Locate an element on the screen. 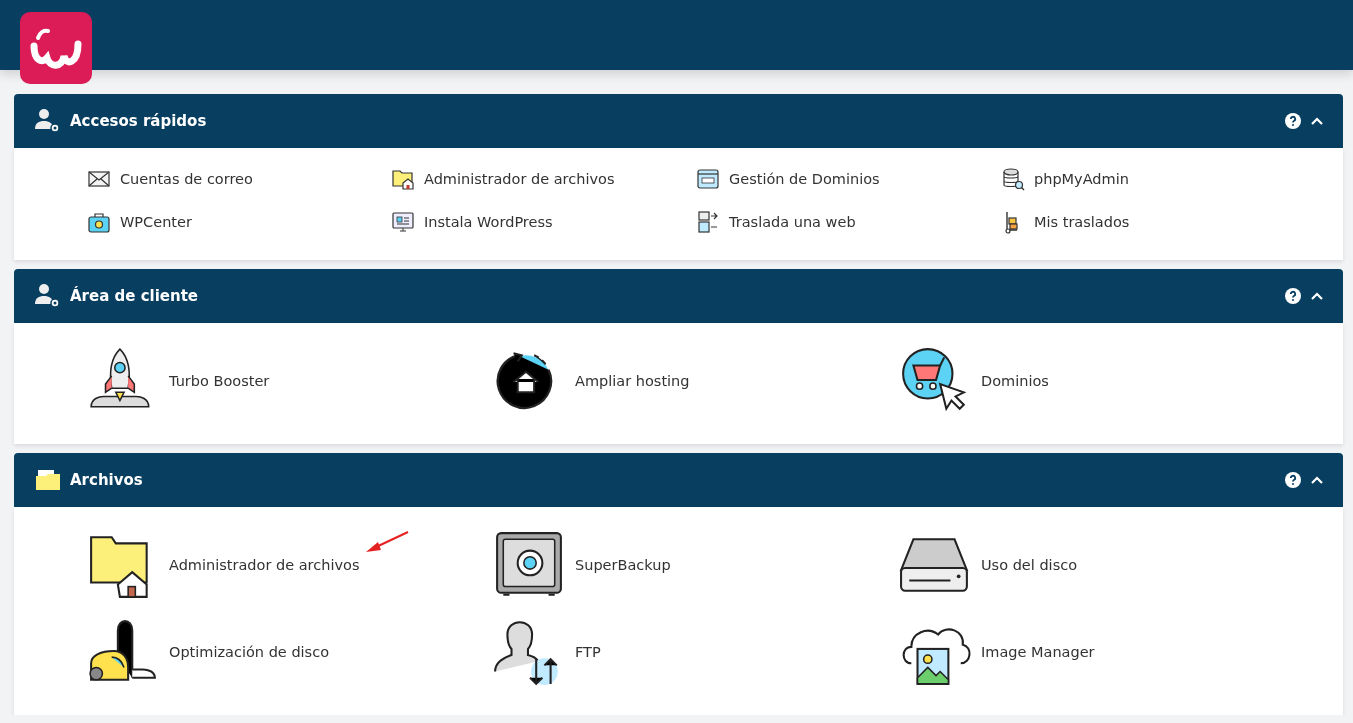 The height and width of the screenshot is (723, 1353). shortcut-link: Uso del disco is located at coordinates (1102, 564).